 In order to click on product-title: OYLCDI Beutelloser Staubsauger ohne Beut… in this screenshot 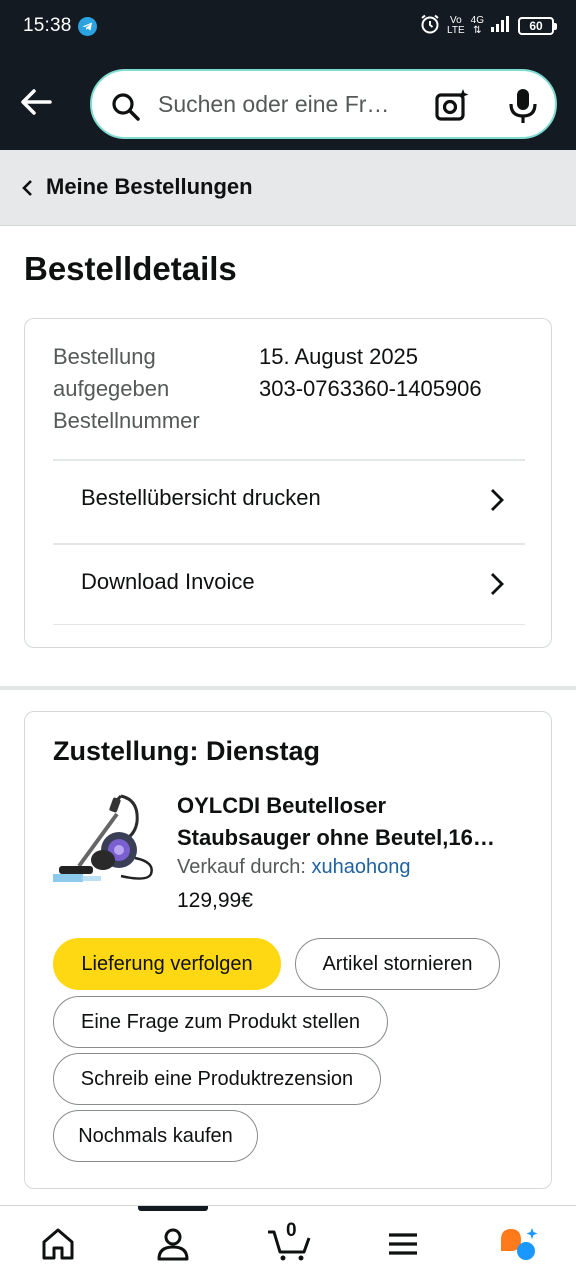, I will do `click(352, 822)`.